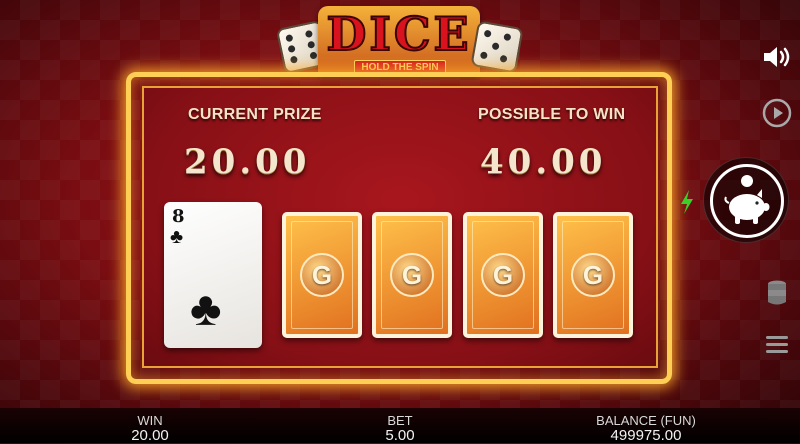 Image resolution: width=800 pixels, height=444 pixels. What do you see at coordinates (552, 114) in the screenshot?
I see `possible-win-label: POSSIBLE TO WIN` at bounding box center [552, 114].